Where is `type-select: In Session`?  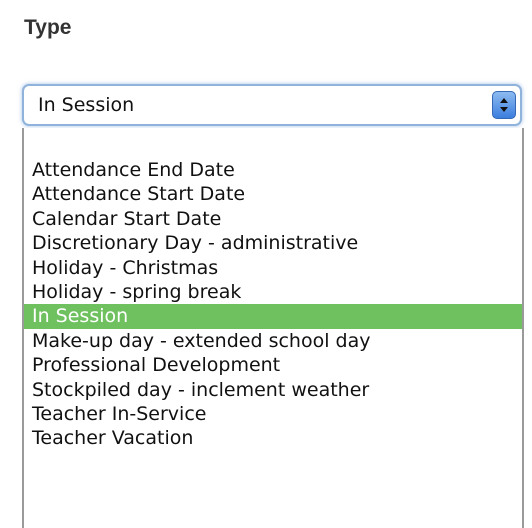
type-select: In Session is located at coordinates (272, 105).